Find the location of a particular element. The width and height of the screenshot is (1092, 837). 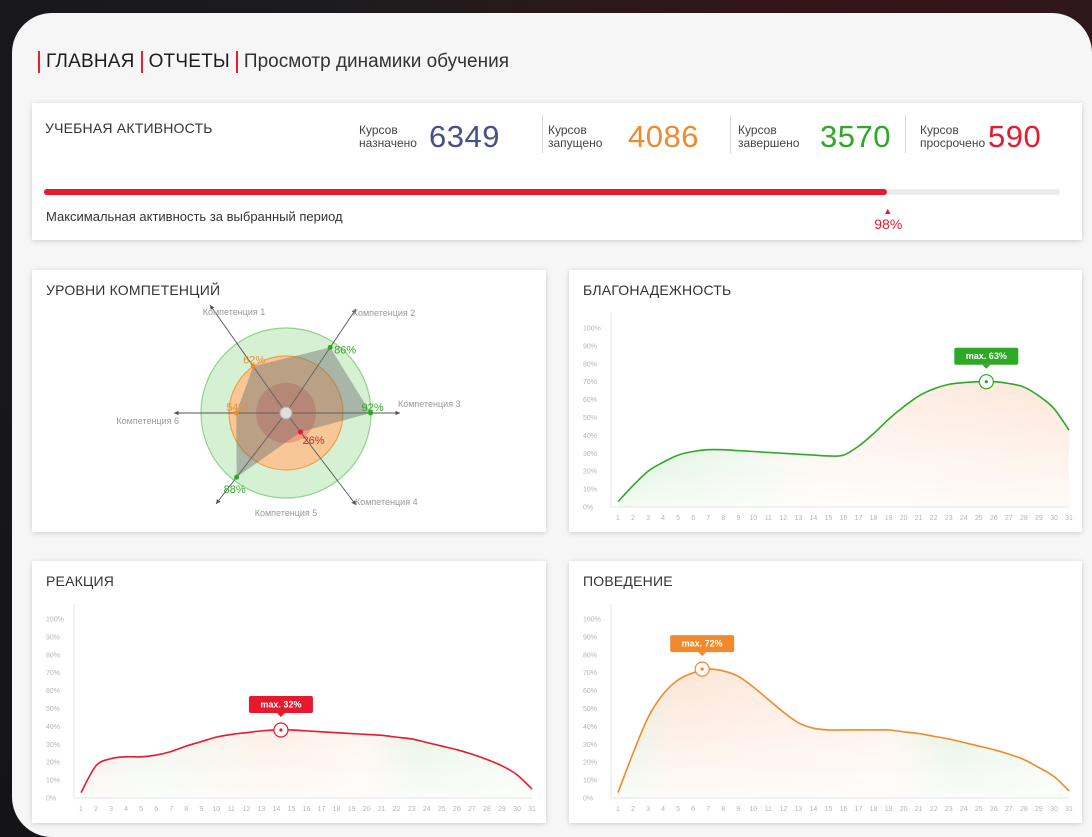

radar-value-label: 26% is located at coordinates (313, 441).